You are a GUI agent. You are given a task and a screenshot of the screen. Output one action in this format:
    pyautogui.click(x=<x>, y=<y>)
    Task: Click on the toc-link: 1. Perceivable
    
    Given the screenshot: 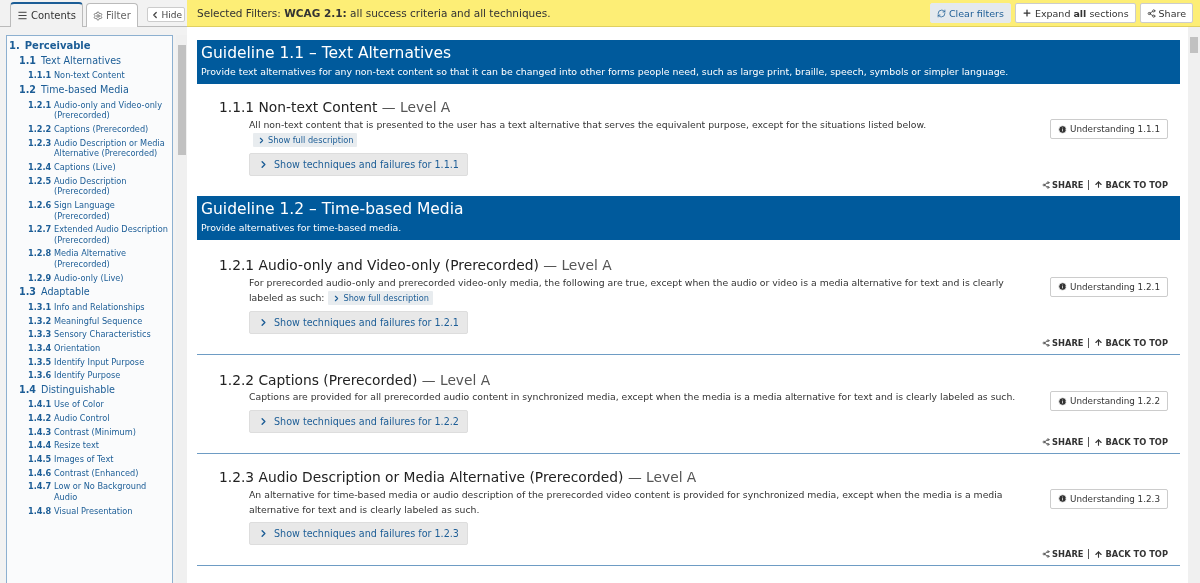 What is the action you would take?
    pyautogui.click(x=90, y=45)
    